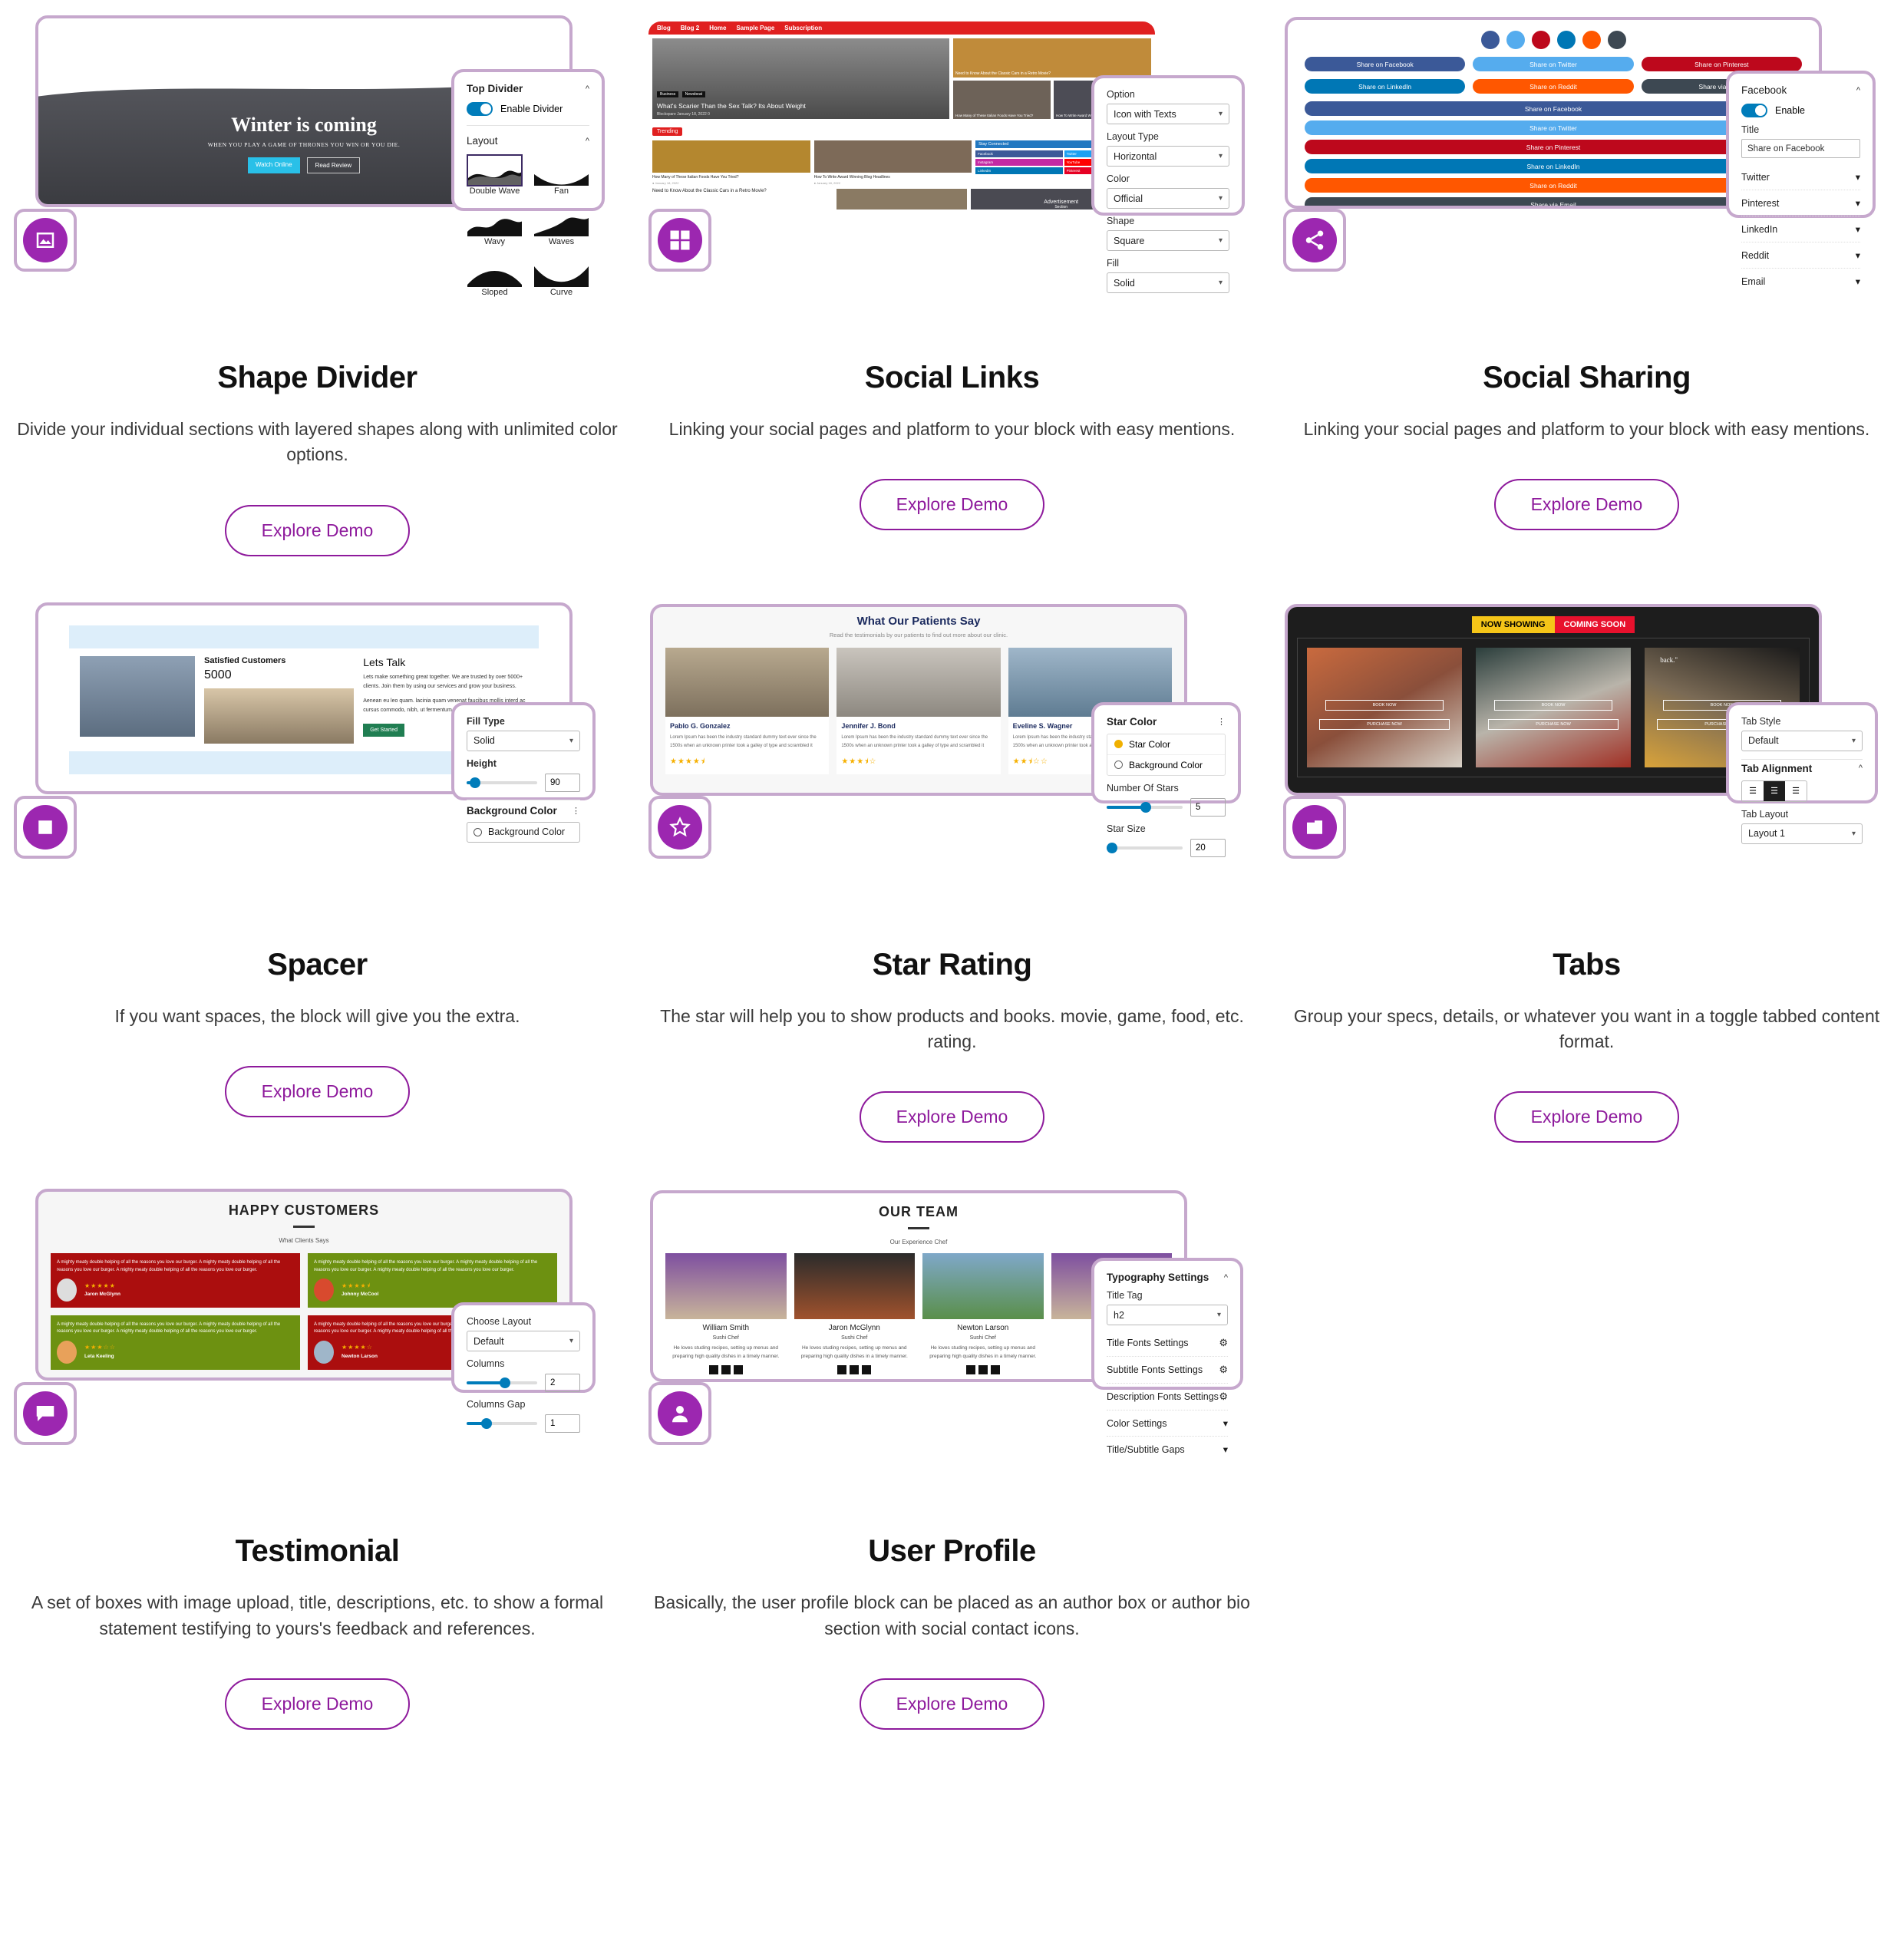  What do you see at coordinates (717, 28) in the screenshot?
I see `nav-item: Home` at bounding box center [717, 28].